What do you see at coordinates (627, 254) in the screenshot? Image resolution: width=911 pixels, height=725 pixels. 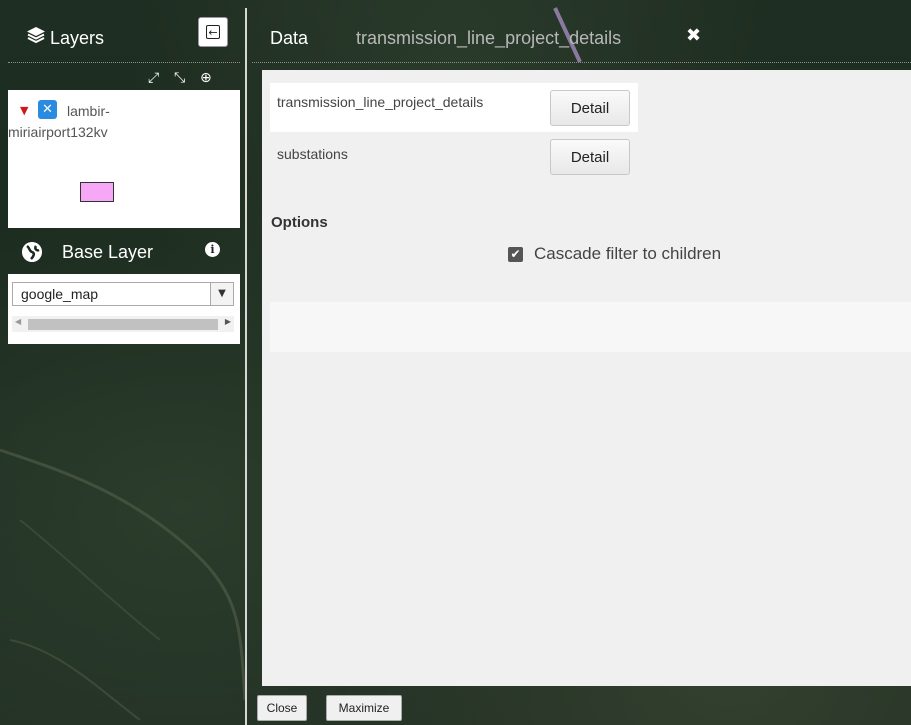 I see `cascade-label: Cascade filter to children` at bounding box center [627, 254].